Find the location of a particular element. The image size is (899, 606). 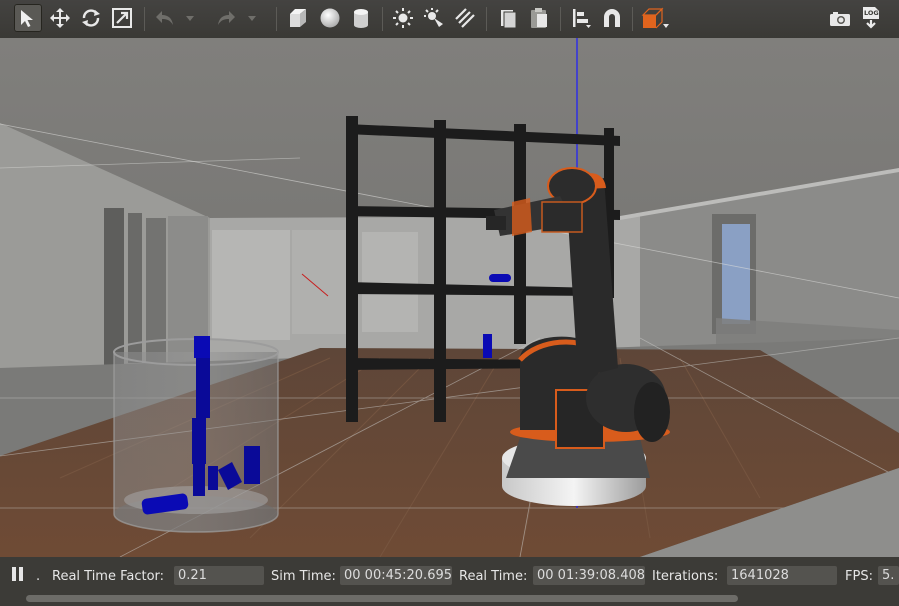

align-icon is located at coordinates (581, 18).